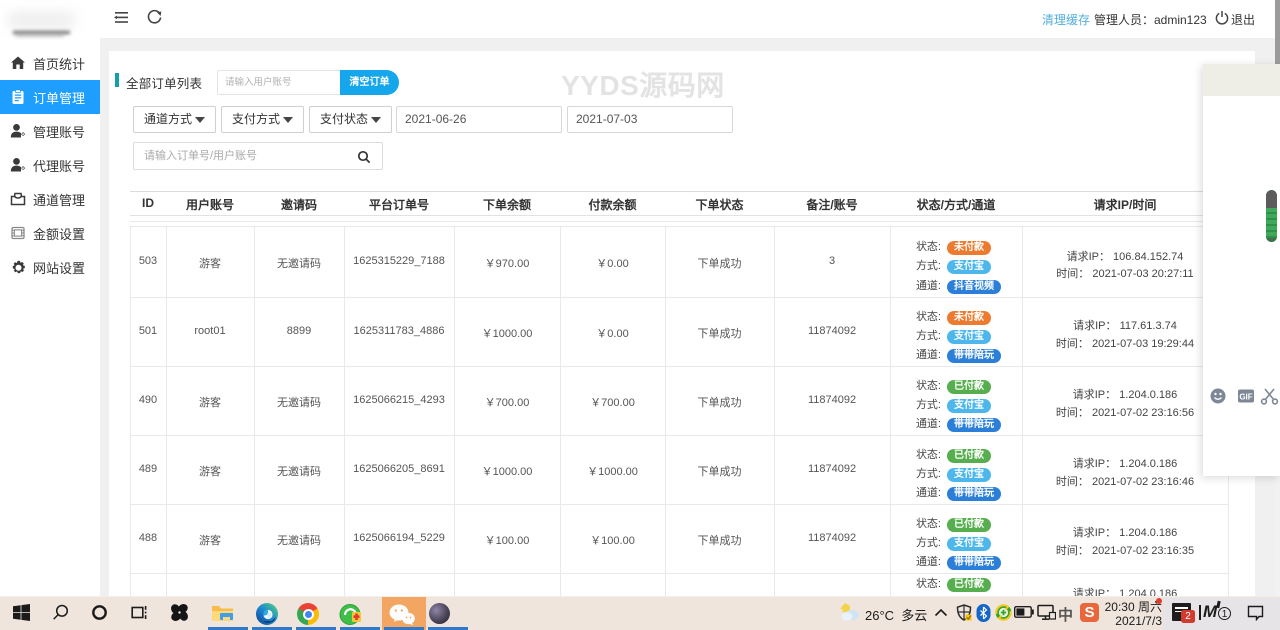 Image resolution: width=1280 pixels, height=630 pixels. I want to click on svg-text: GIF, so click(1245, 397).